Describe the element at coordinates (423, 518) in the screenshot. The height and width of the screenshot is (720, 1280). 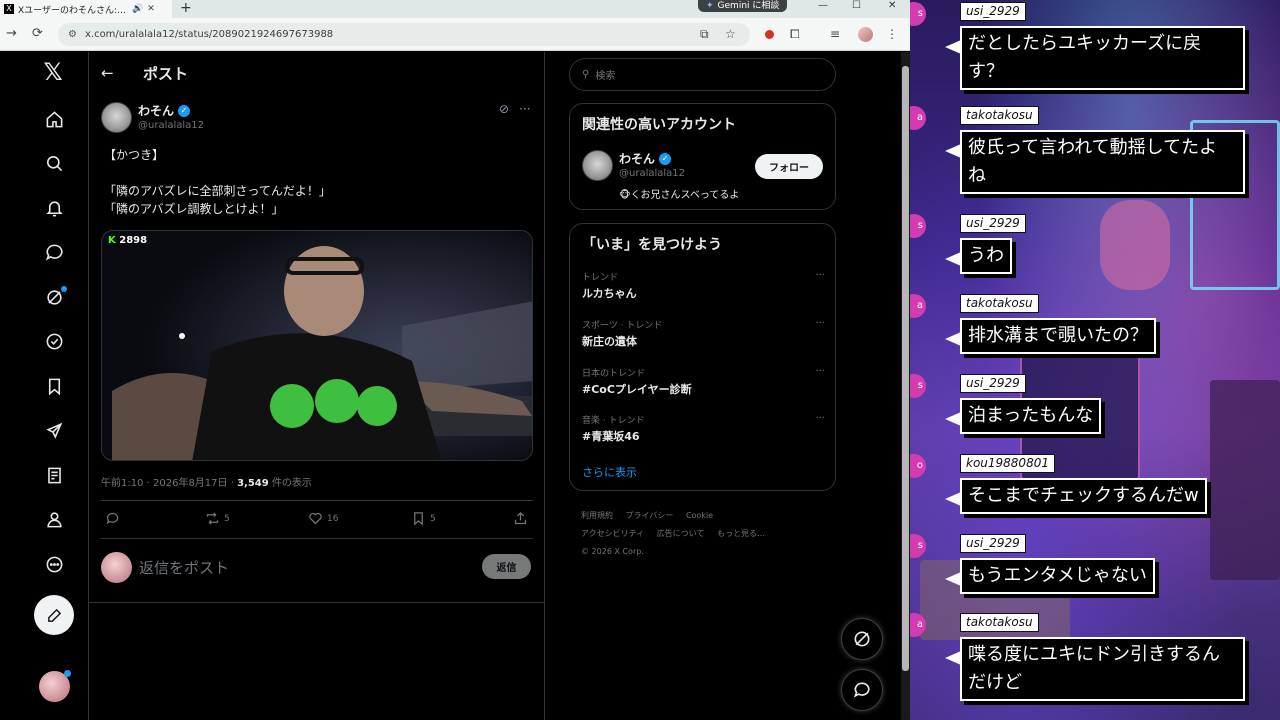
I see `bookmark-button: 5` at that location.